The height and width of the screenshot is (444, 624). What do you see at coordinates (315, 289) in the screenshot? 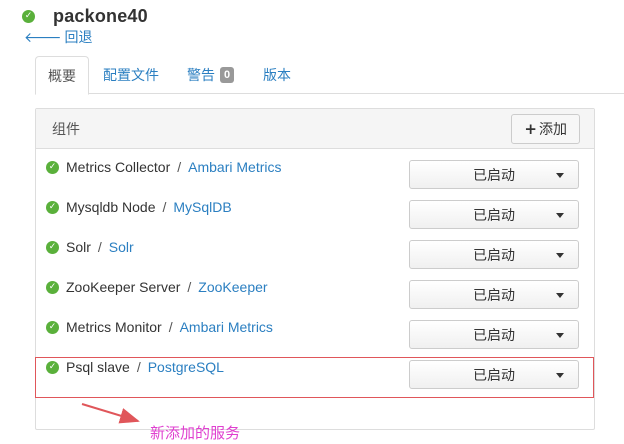
I see `component-row: ✓ ZooKeeper Server / ZooKeeper 已启动` at bounding box center [315, 289].